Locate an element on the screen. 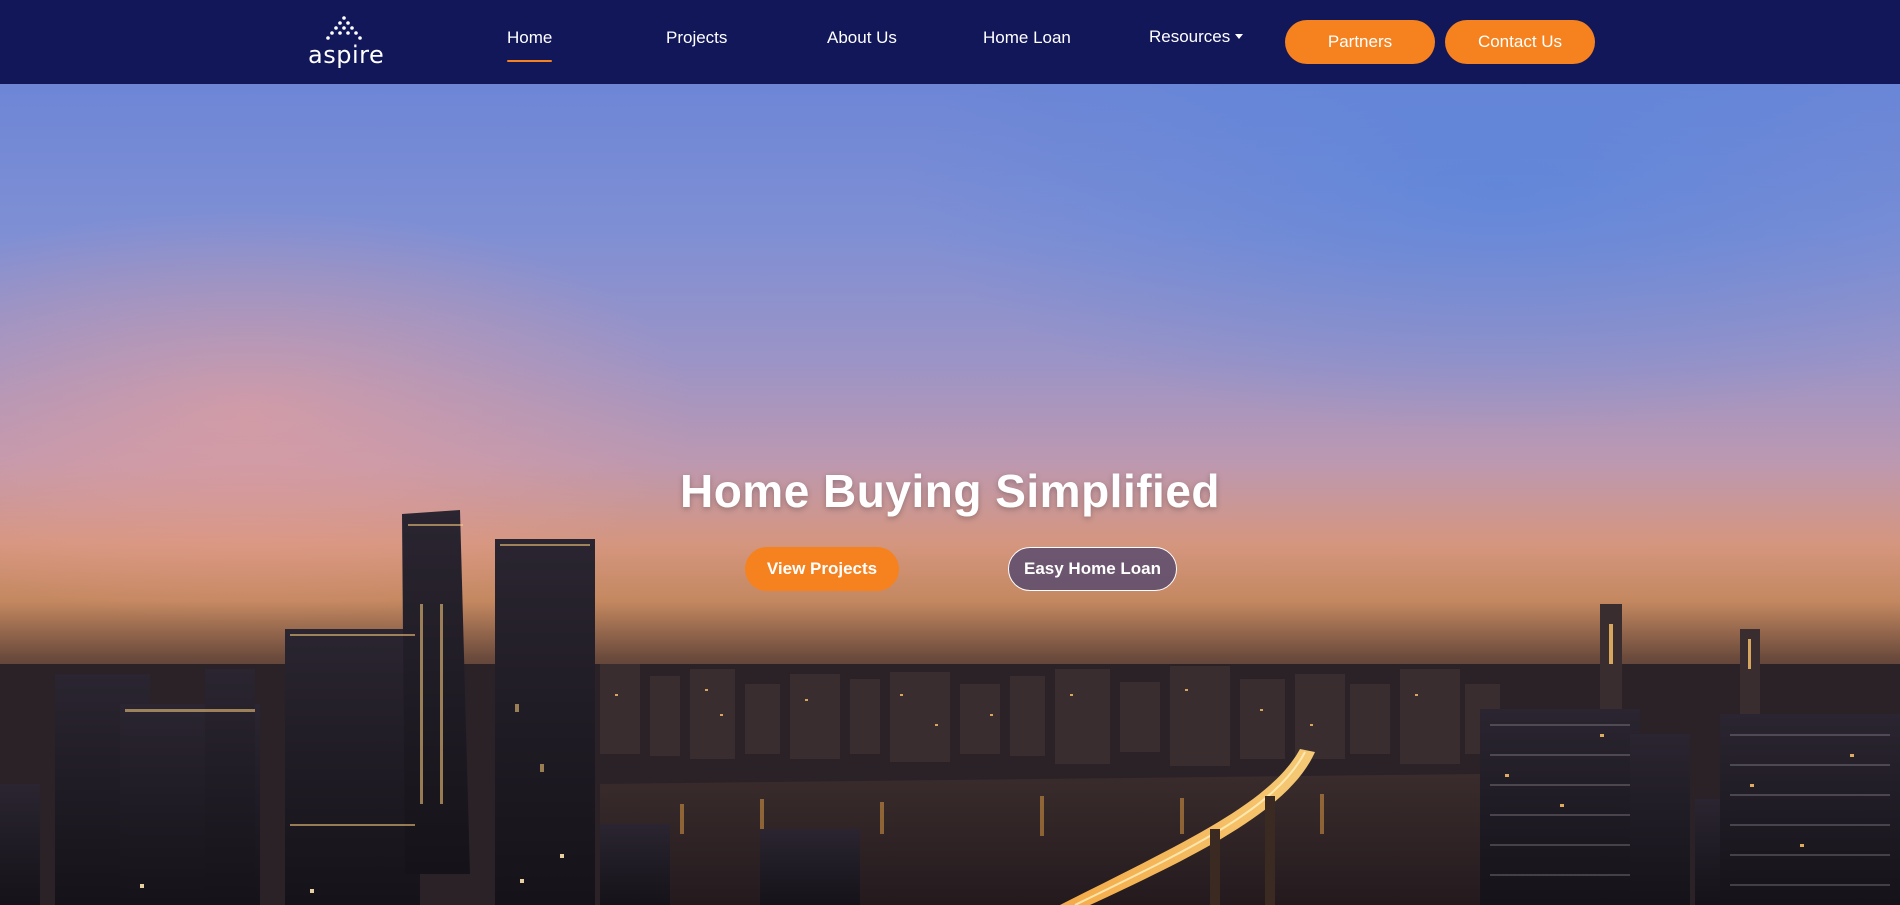 This screenshot has width=1900, height=905. brand-logo: aspire is located at coordinates (346, 42).